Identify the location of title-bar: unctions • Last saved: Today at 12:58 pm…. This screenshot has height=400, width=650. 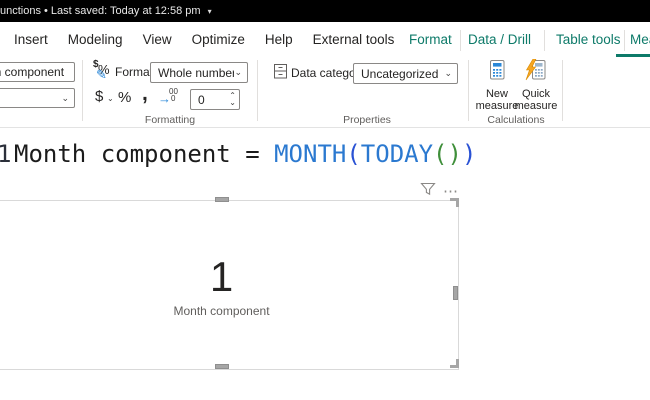
(325, 11).